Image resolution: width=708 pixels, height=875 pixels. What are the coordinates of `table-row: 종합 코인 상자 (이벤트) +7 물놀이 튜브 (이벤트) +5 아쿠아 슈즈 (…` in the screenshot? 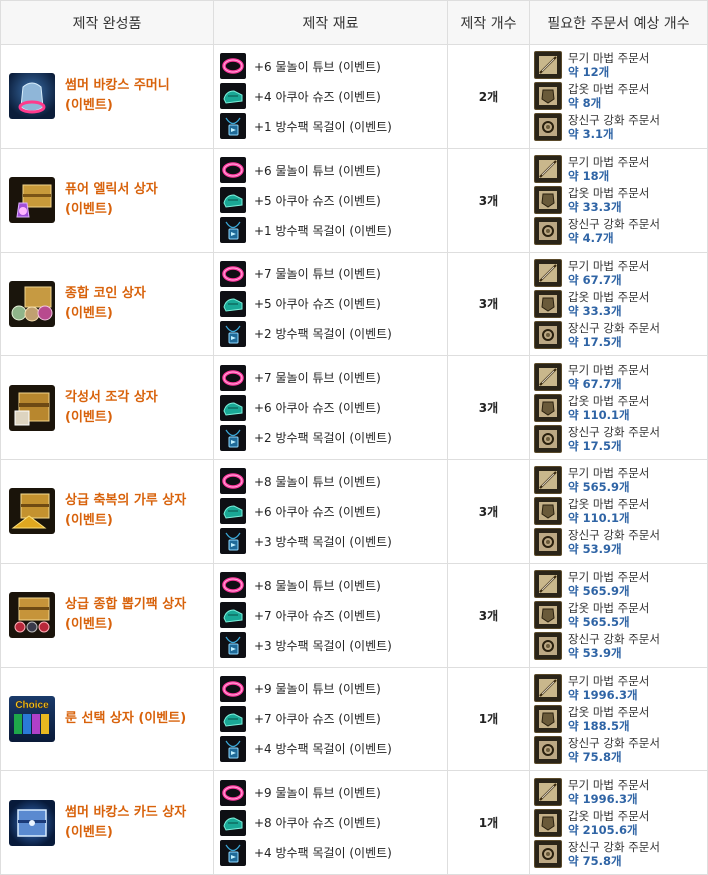 It's located at (354, 304).